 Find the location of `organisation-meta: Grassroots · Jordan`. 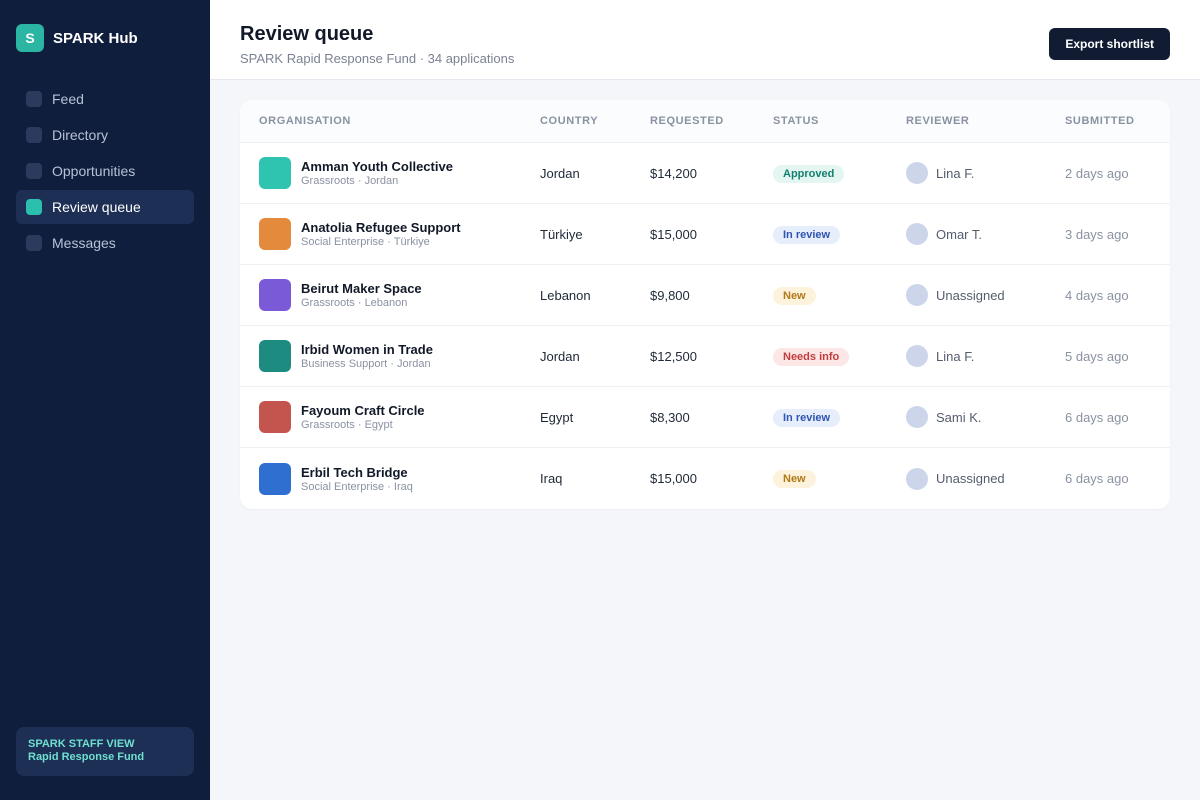

organisation-meta: Grassroots · Jordan is located at coordinates (350, 181).